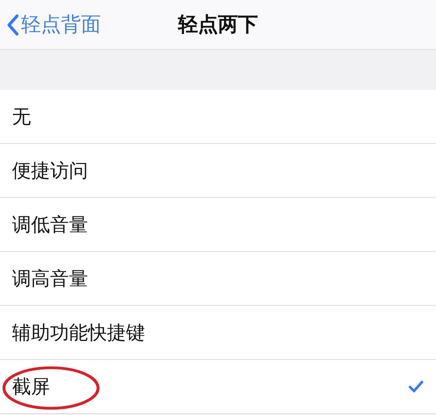  Describe the element at coordinates (218, 279) in the screenshot. I see `option-row: 调高音量` at that location.